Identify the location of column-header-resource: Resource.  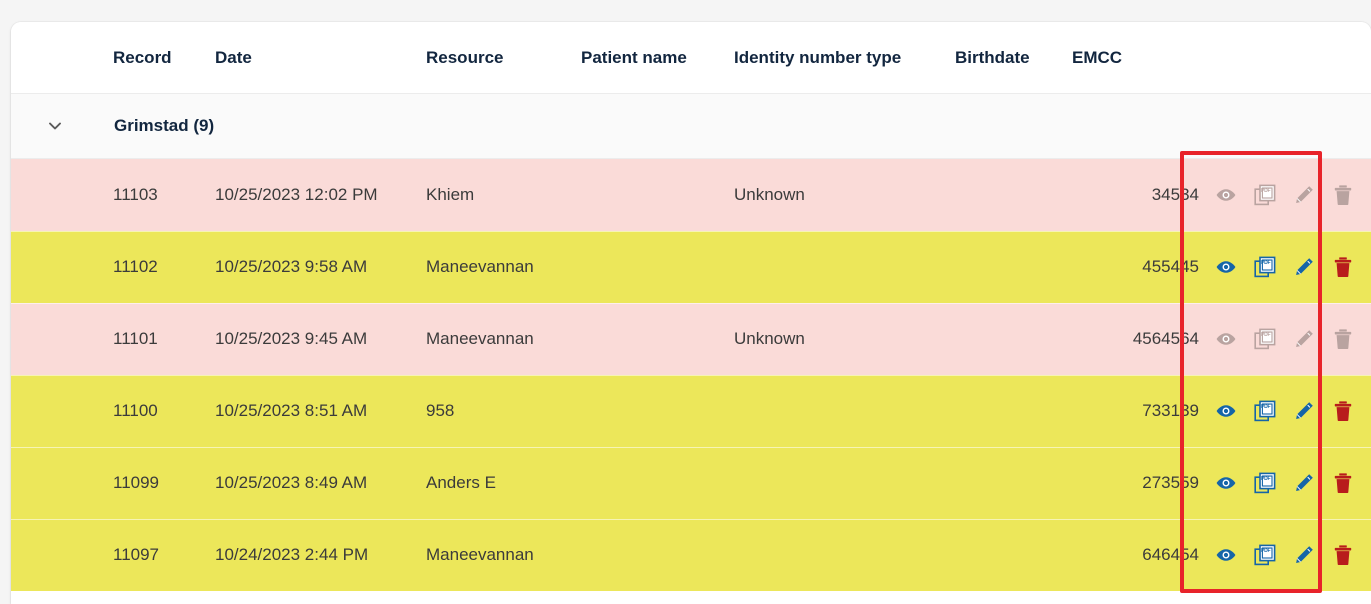
(503, 58).